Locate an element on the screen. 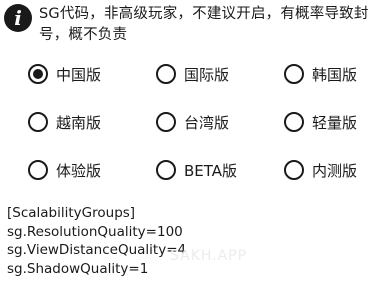 The width and height of the screenshot is (379, 281). radio-option-lite: 轻量版 is located at coordinates (320, 122).